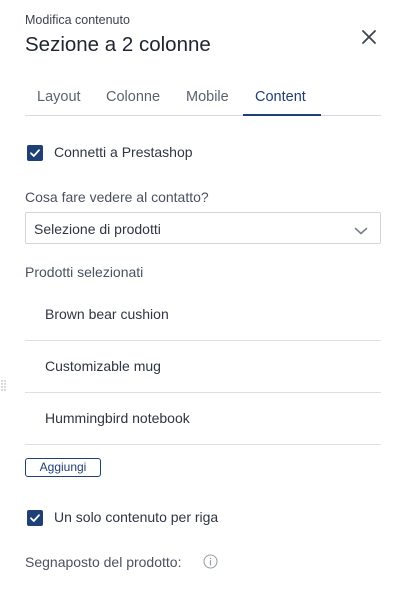 This screenshot has width=406, height=590. Describe the element at coordinates (203, 315) in the screenshot. I see `list-item: Brown bear cushion` at that location.